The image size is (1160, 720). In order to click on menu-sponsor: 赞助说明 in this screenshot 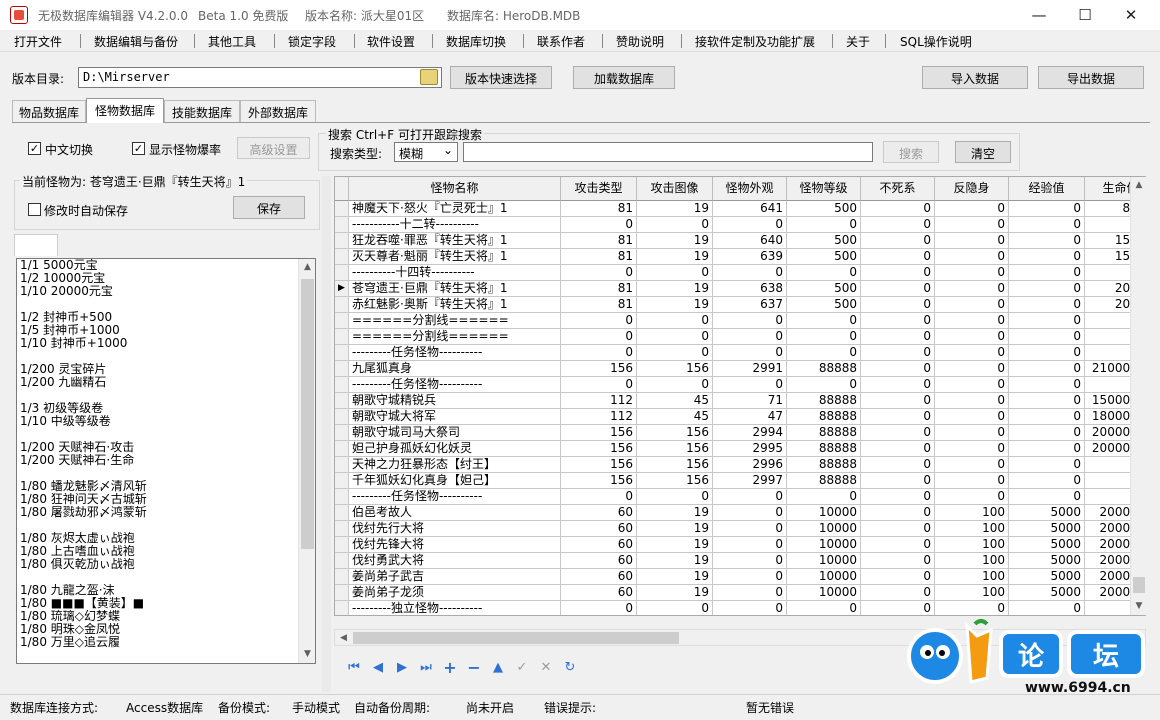, I will do `click(640, 41)`.